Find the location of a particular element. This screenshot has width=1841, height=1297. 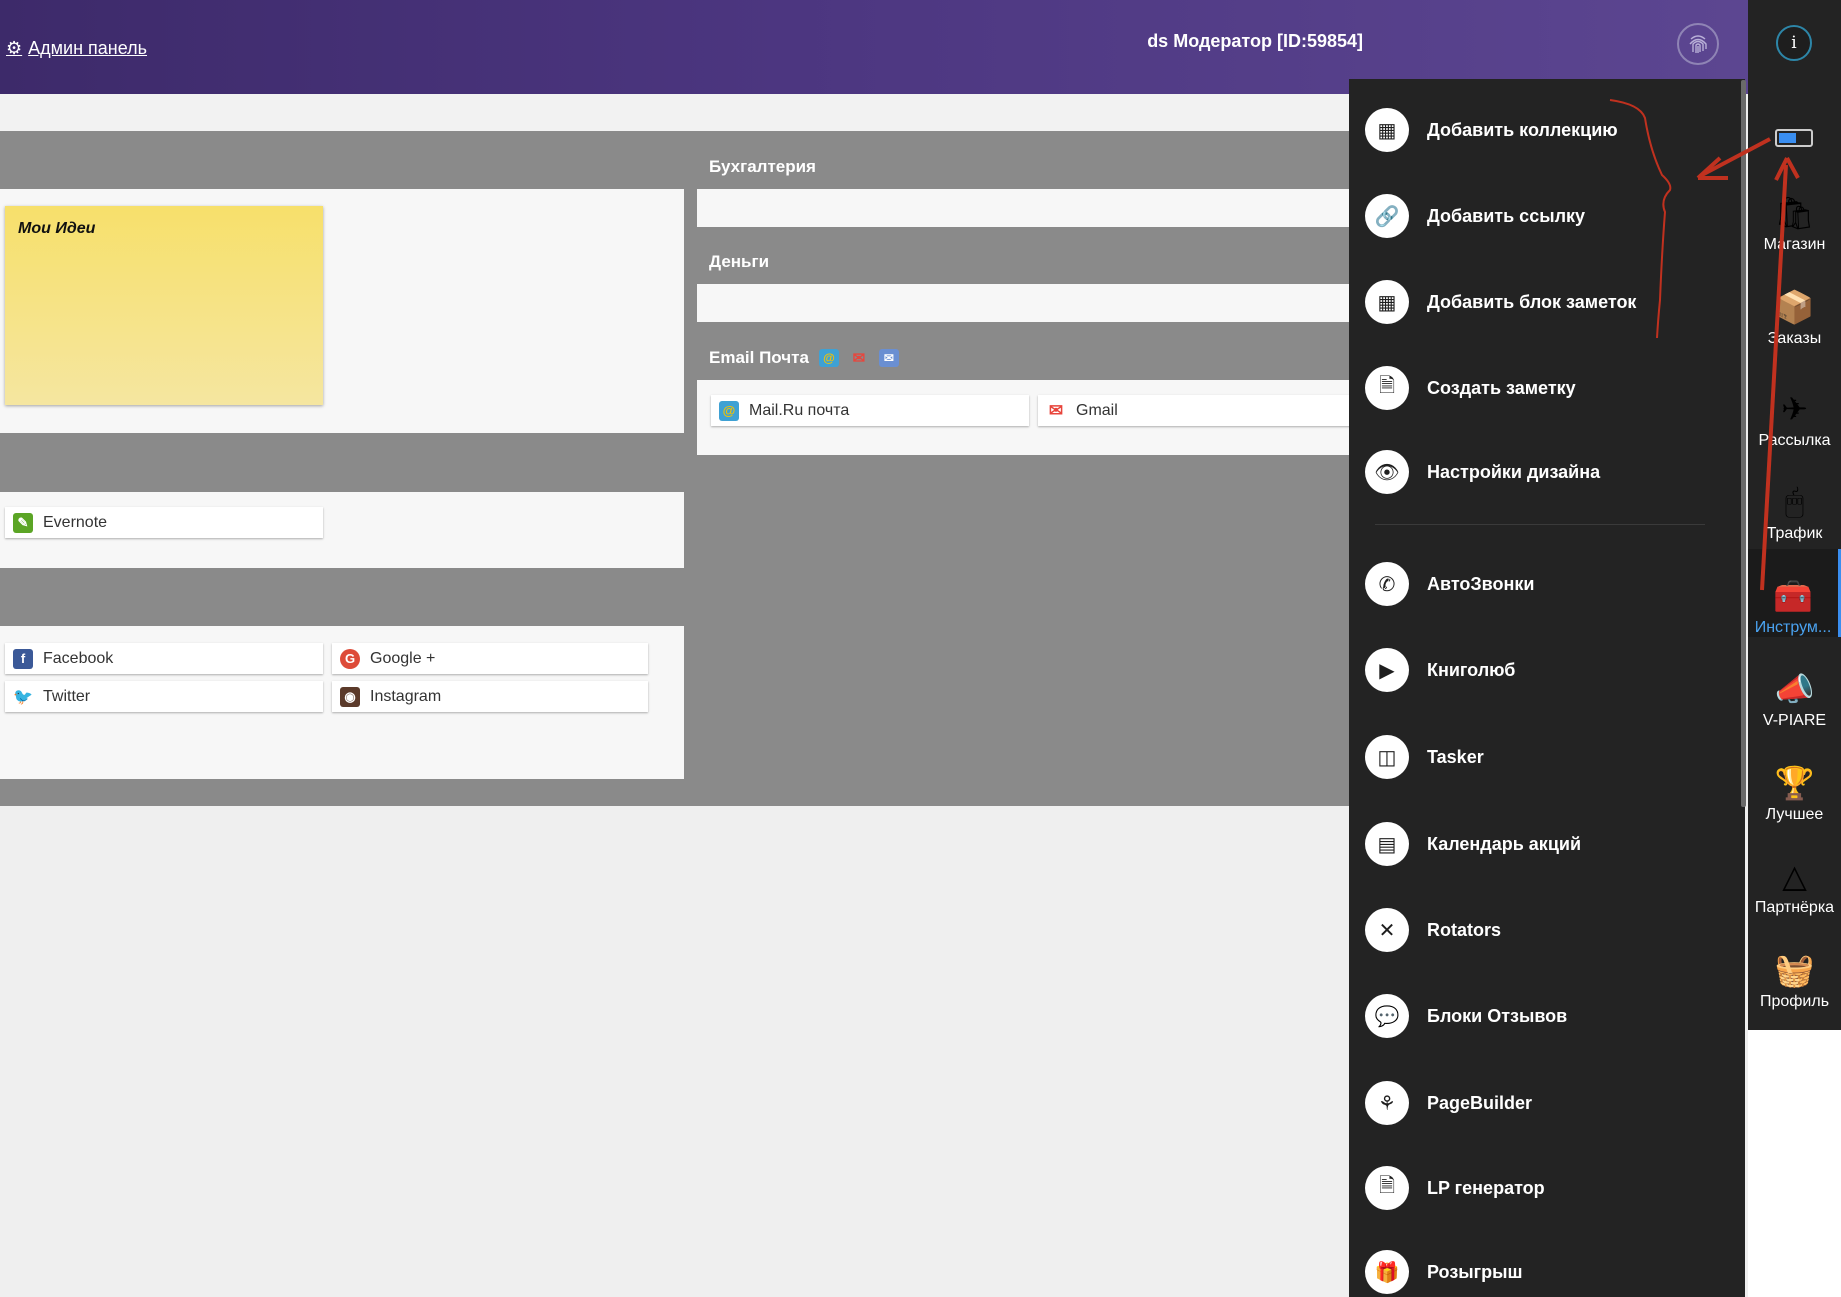

sidebar-item-orders: 📦 Заказы is located at coordinates (1794, 304).